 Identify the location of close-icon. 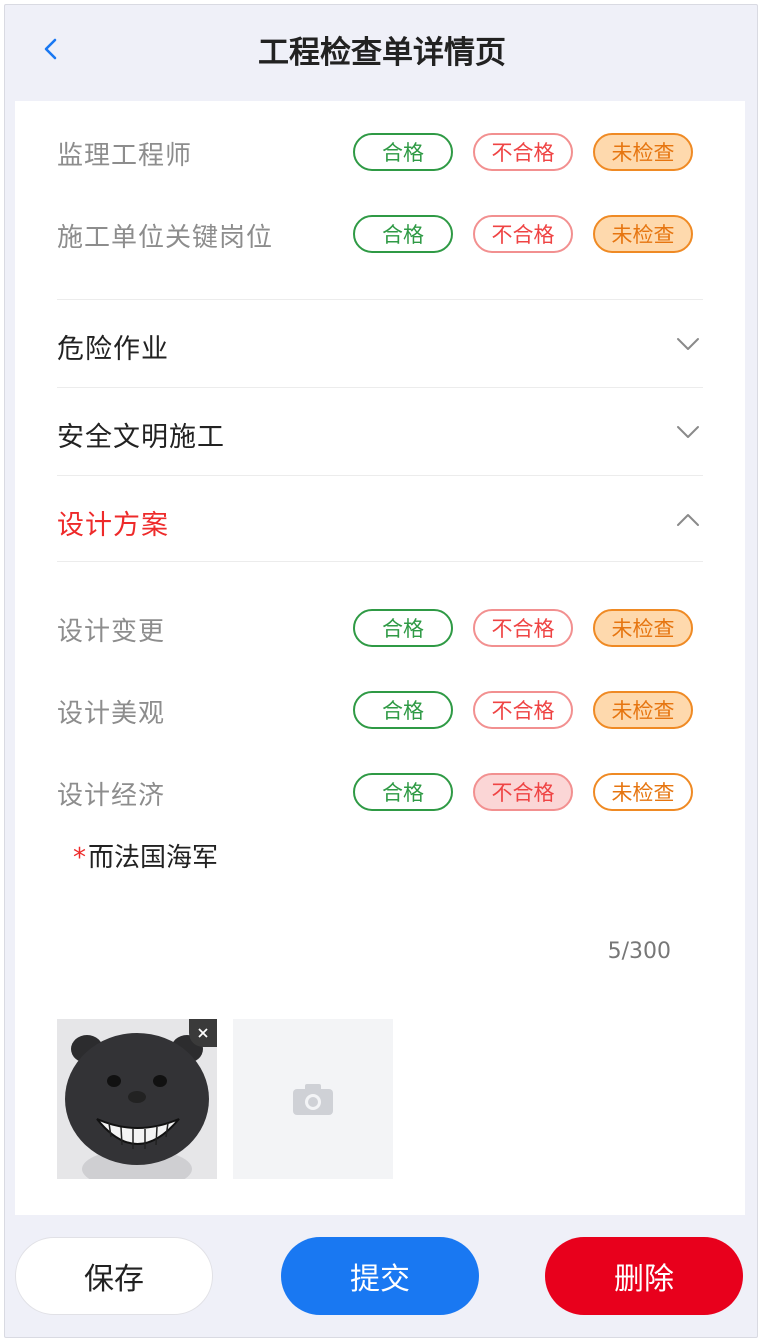
(203, 1033).